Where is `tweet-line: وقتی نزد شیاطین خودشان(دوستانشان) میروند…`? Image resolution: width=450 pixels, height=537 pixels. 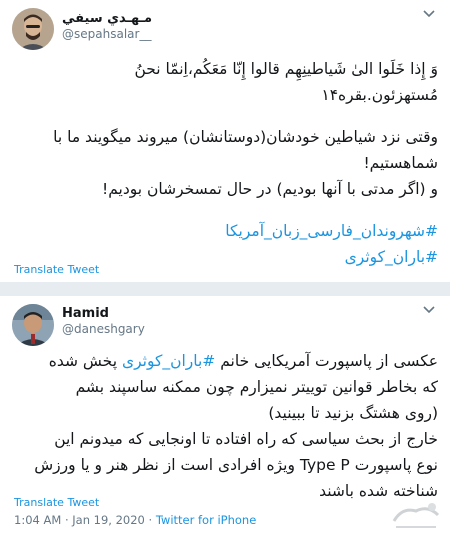
tweet-line: وقتی نزد شیاطین خودشان(دوستانشان) میروند… is located at coordinates (245, 137).